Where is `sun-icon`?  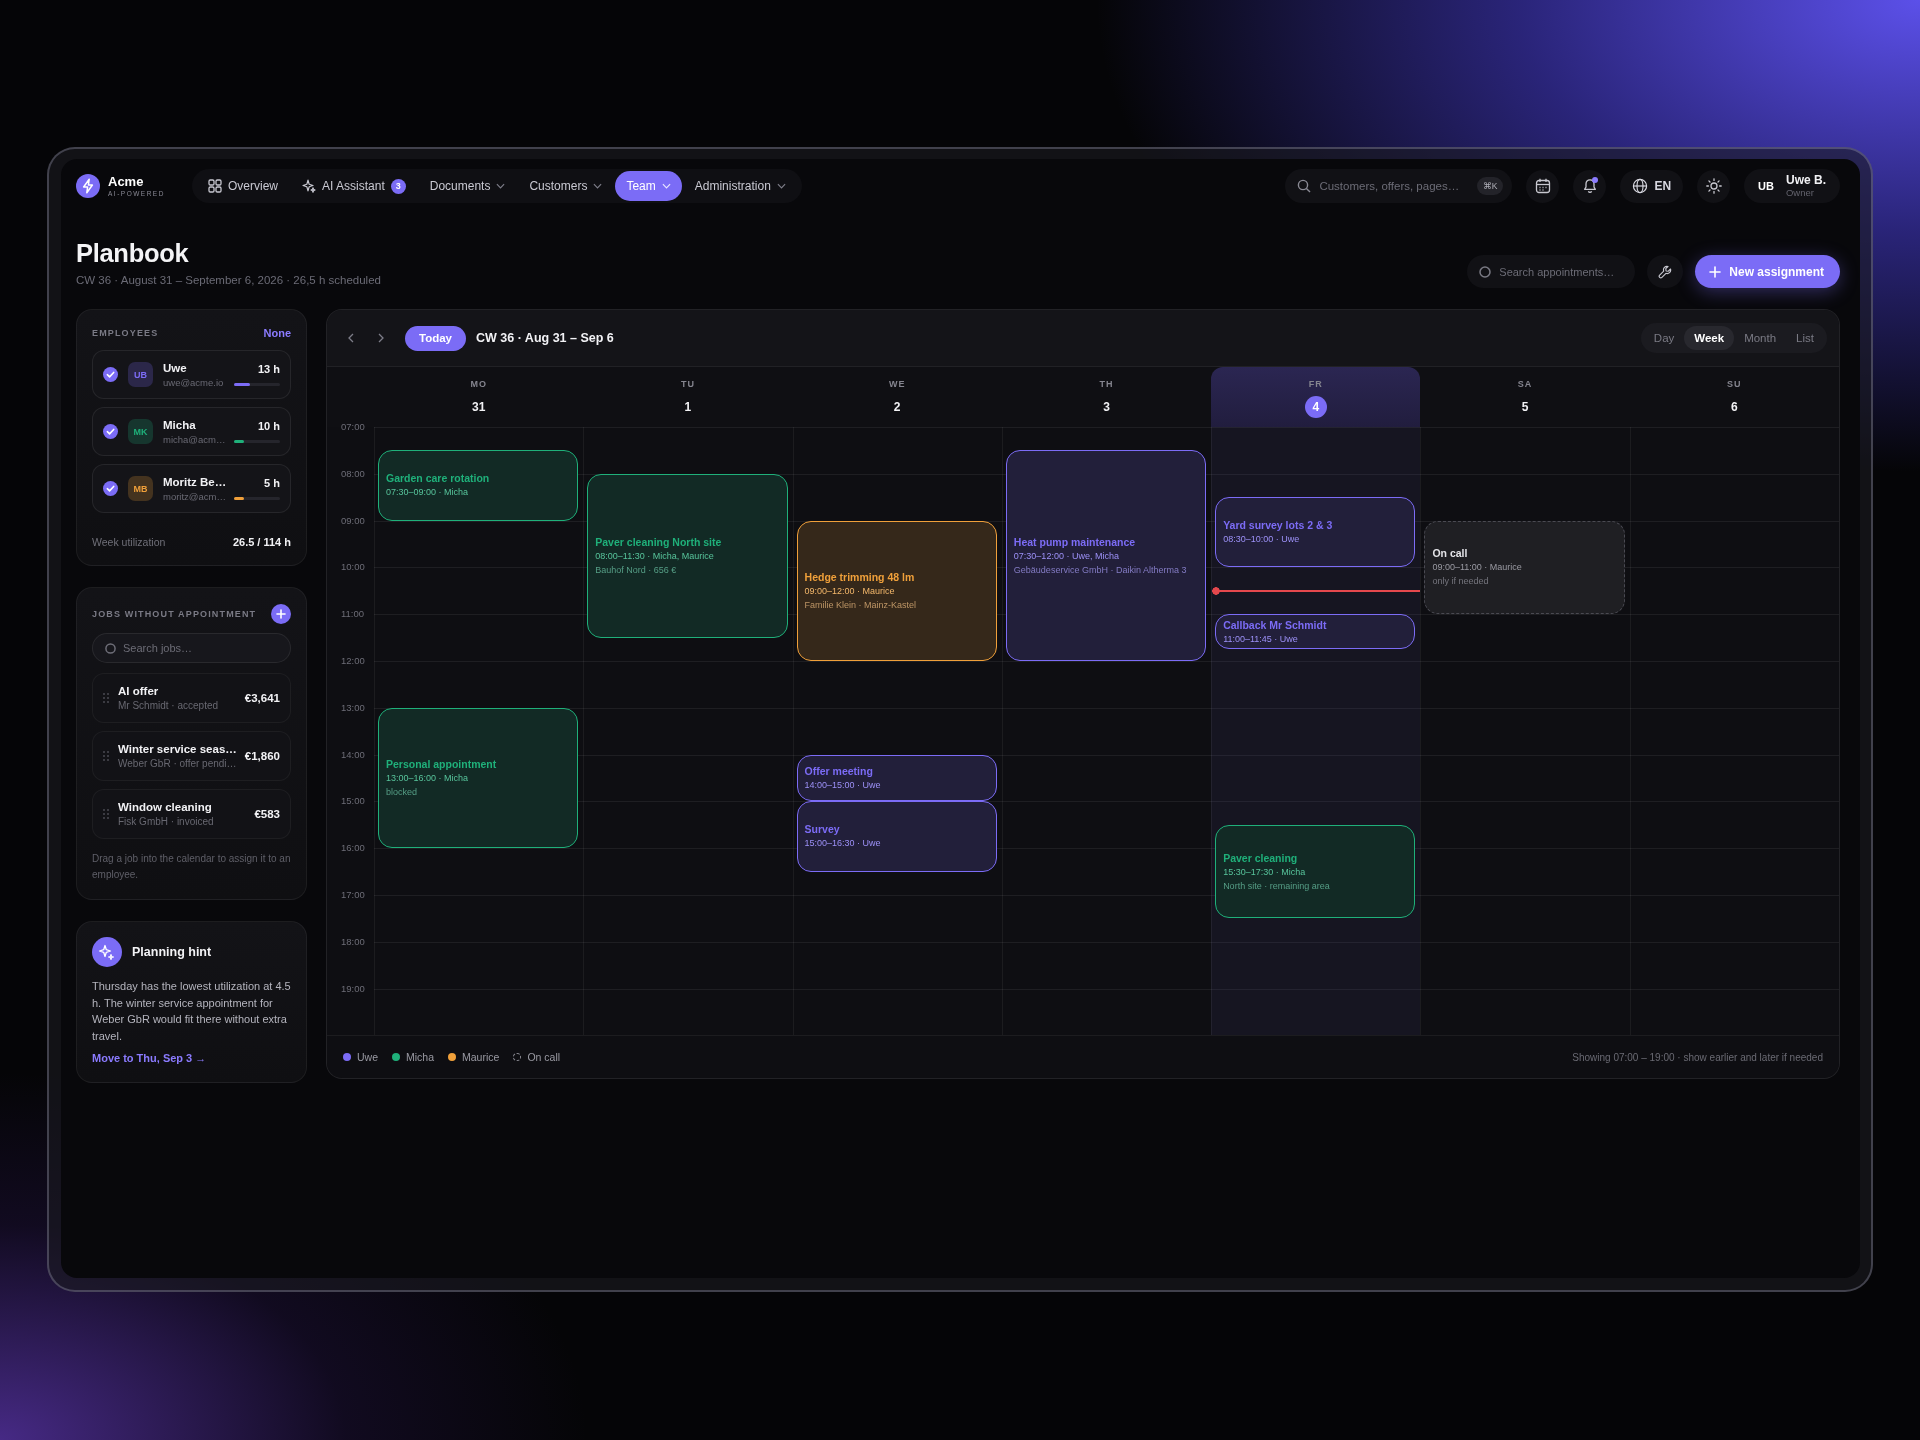
sun-icon is located at coordinates (1713, 186).